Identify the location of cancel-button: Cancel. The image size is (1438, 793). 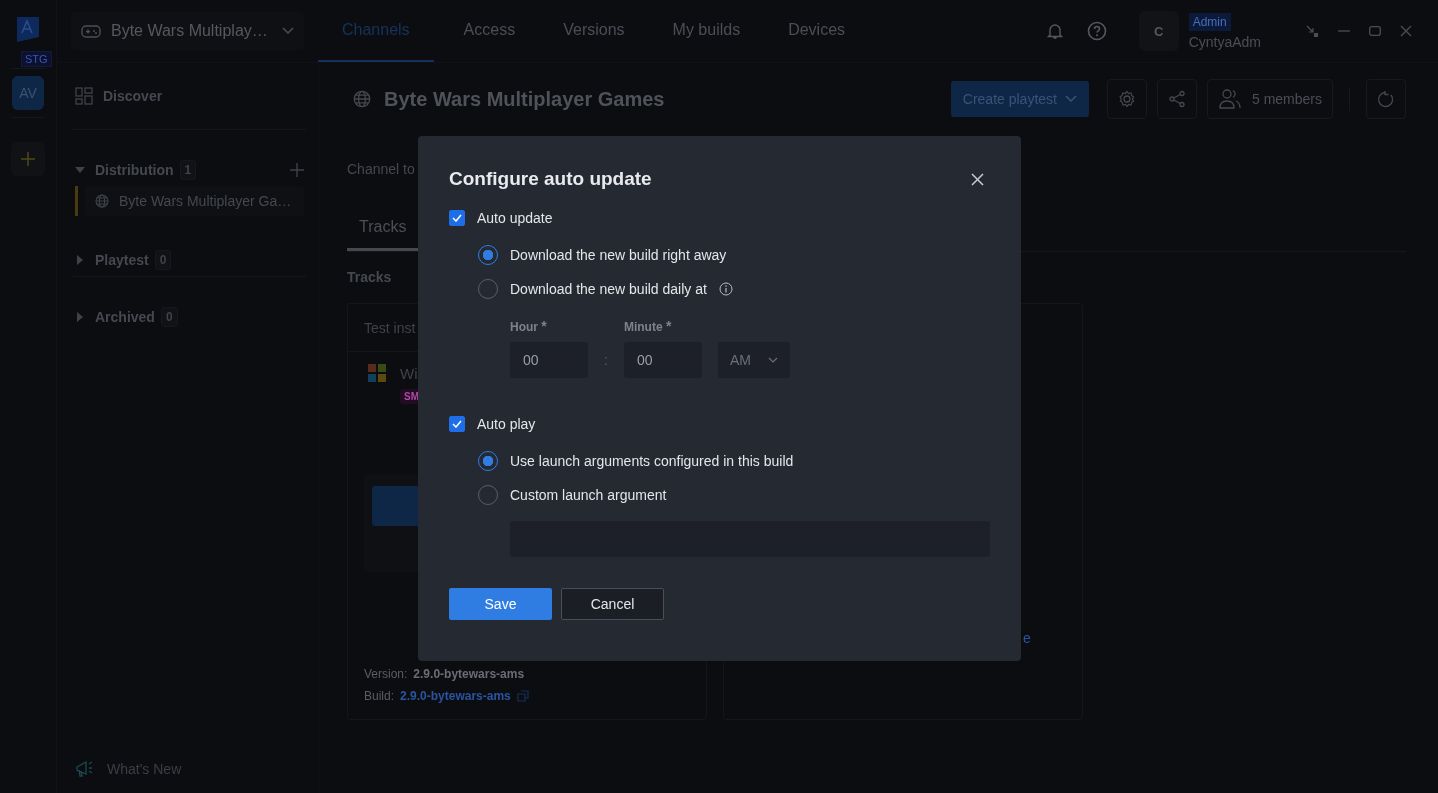
(612, 604).